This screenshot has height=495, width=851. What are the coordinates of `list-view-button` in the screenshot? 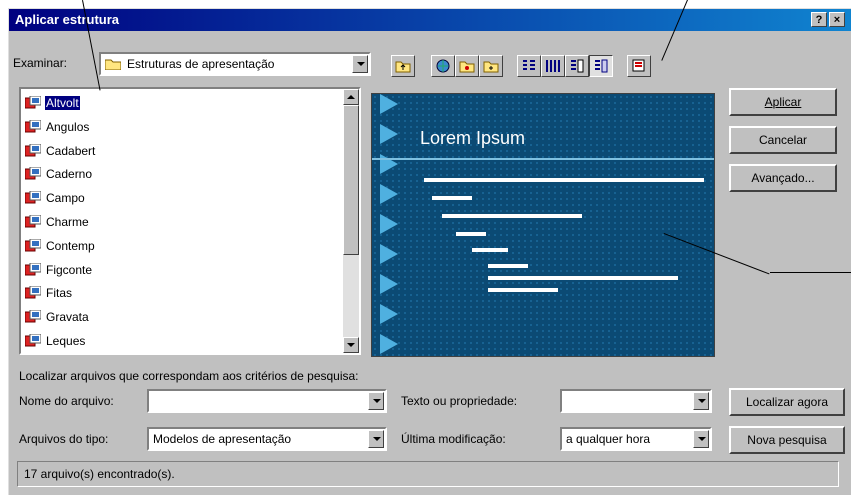 It's located at (529, 66).